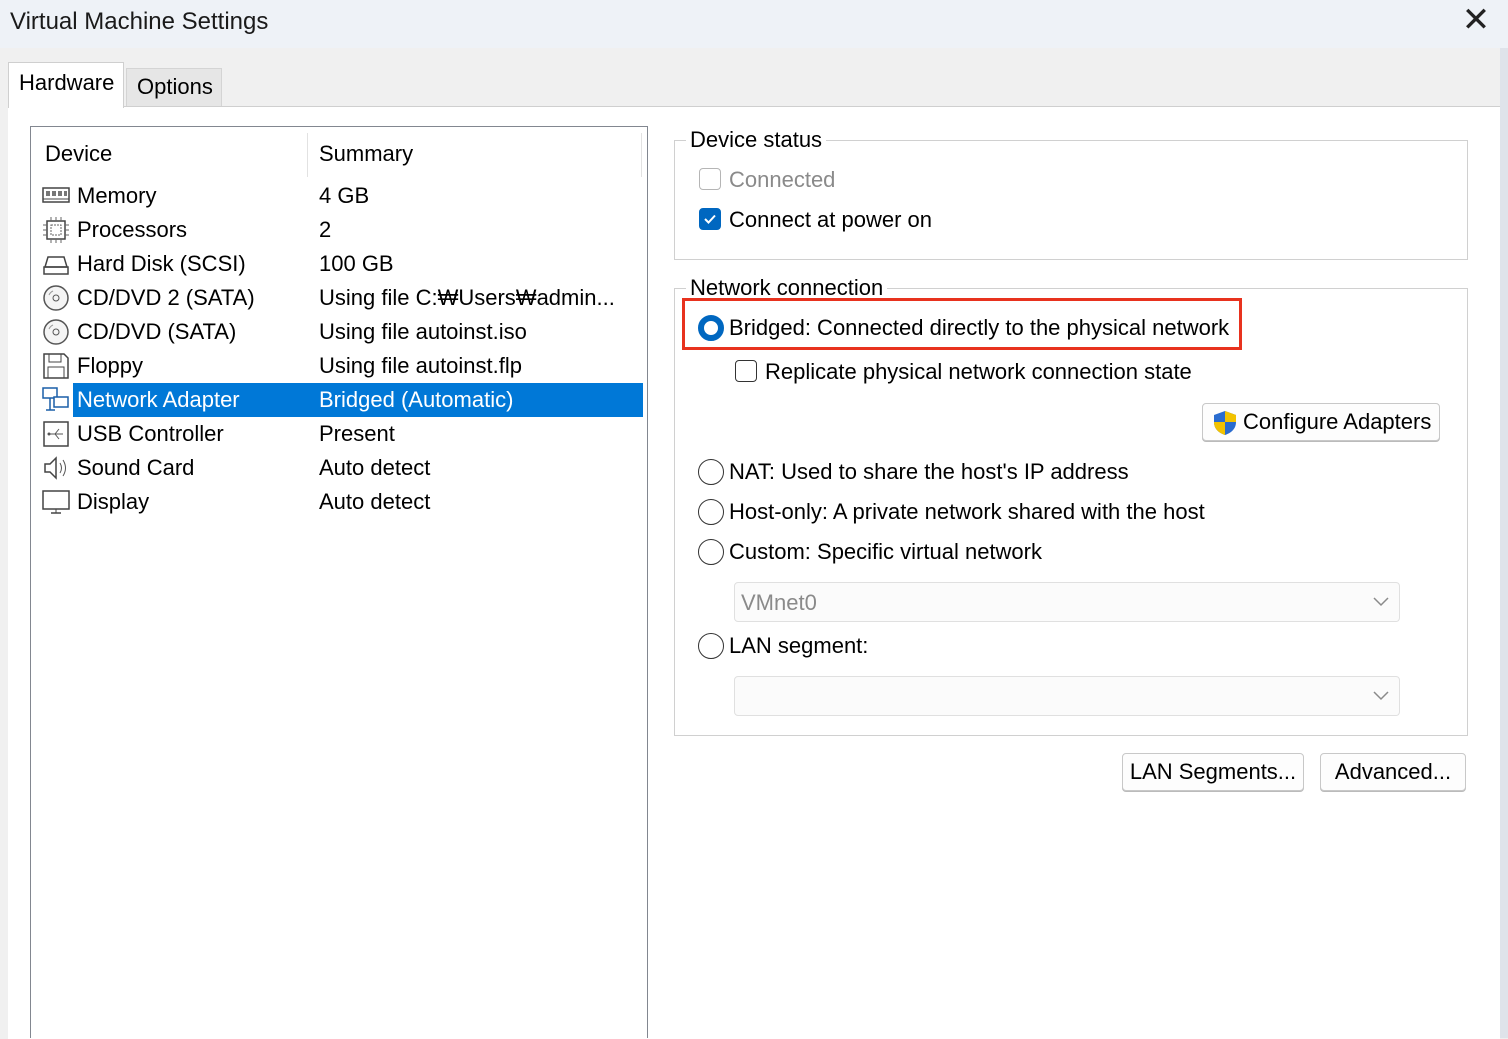 The width and height of the screenshot is (1508, 1039). I want to click on device-summary: Present, so click(357, 433).